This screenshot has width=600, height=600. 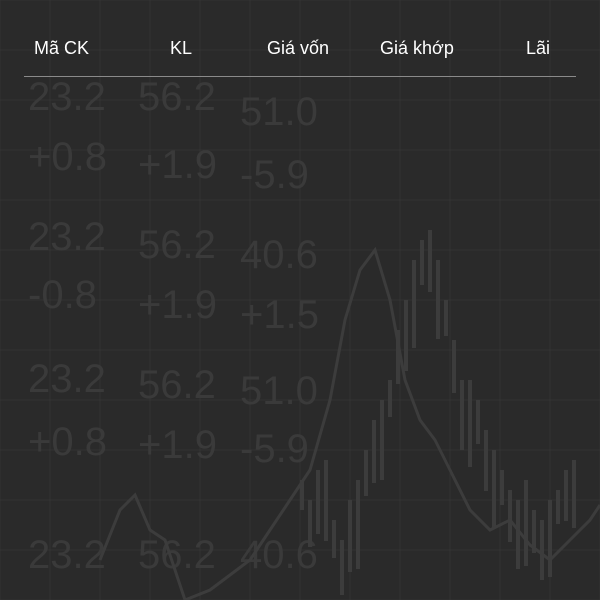 I want to click on bg-number: 40.6, so click(x=279, y=255).